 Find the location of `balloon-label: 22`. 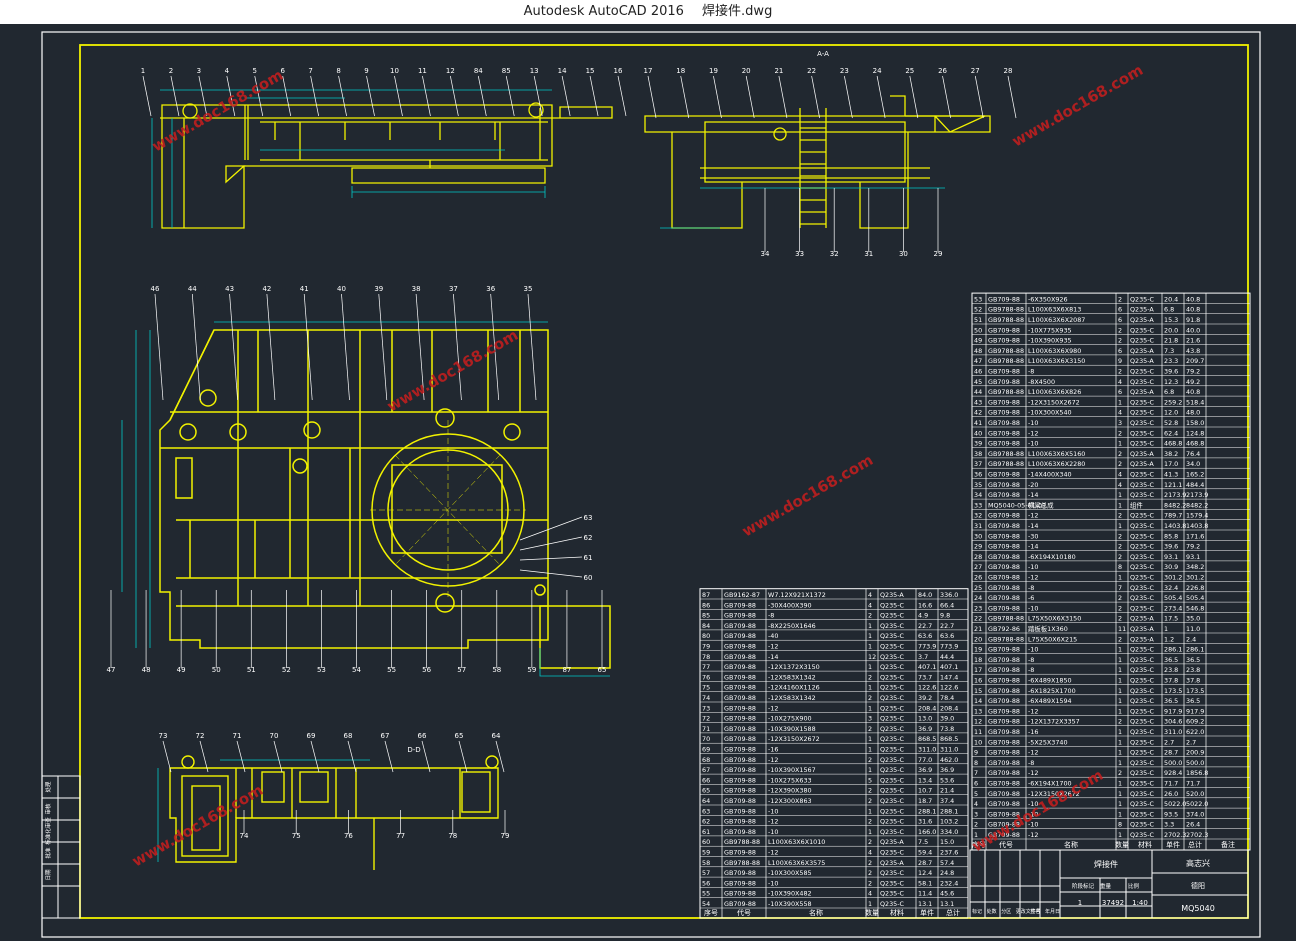

balloon-label: 22 is located at coordinates (811, 71).